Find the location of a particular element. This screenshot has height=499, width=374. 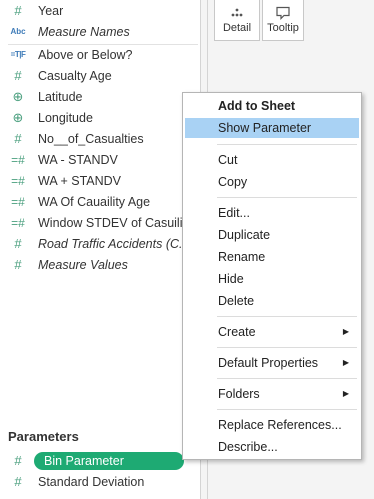

field-wa-of-cauaility-age: =# WA Of Cauaility Age is located at coordinates (100, 202).